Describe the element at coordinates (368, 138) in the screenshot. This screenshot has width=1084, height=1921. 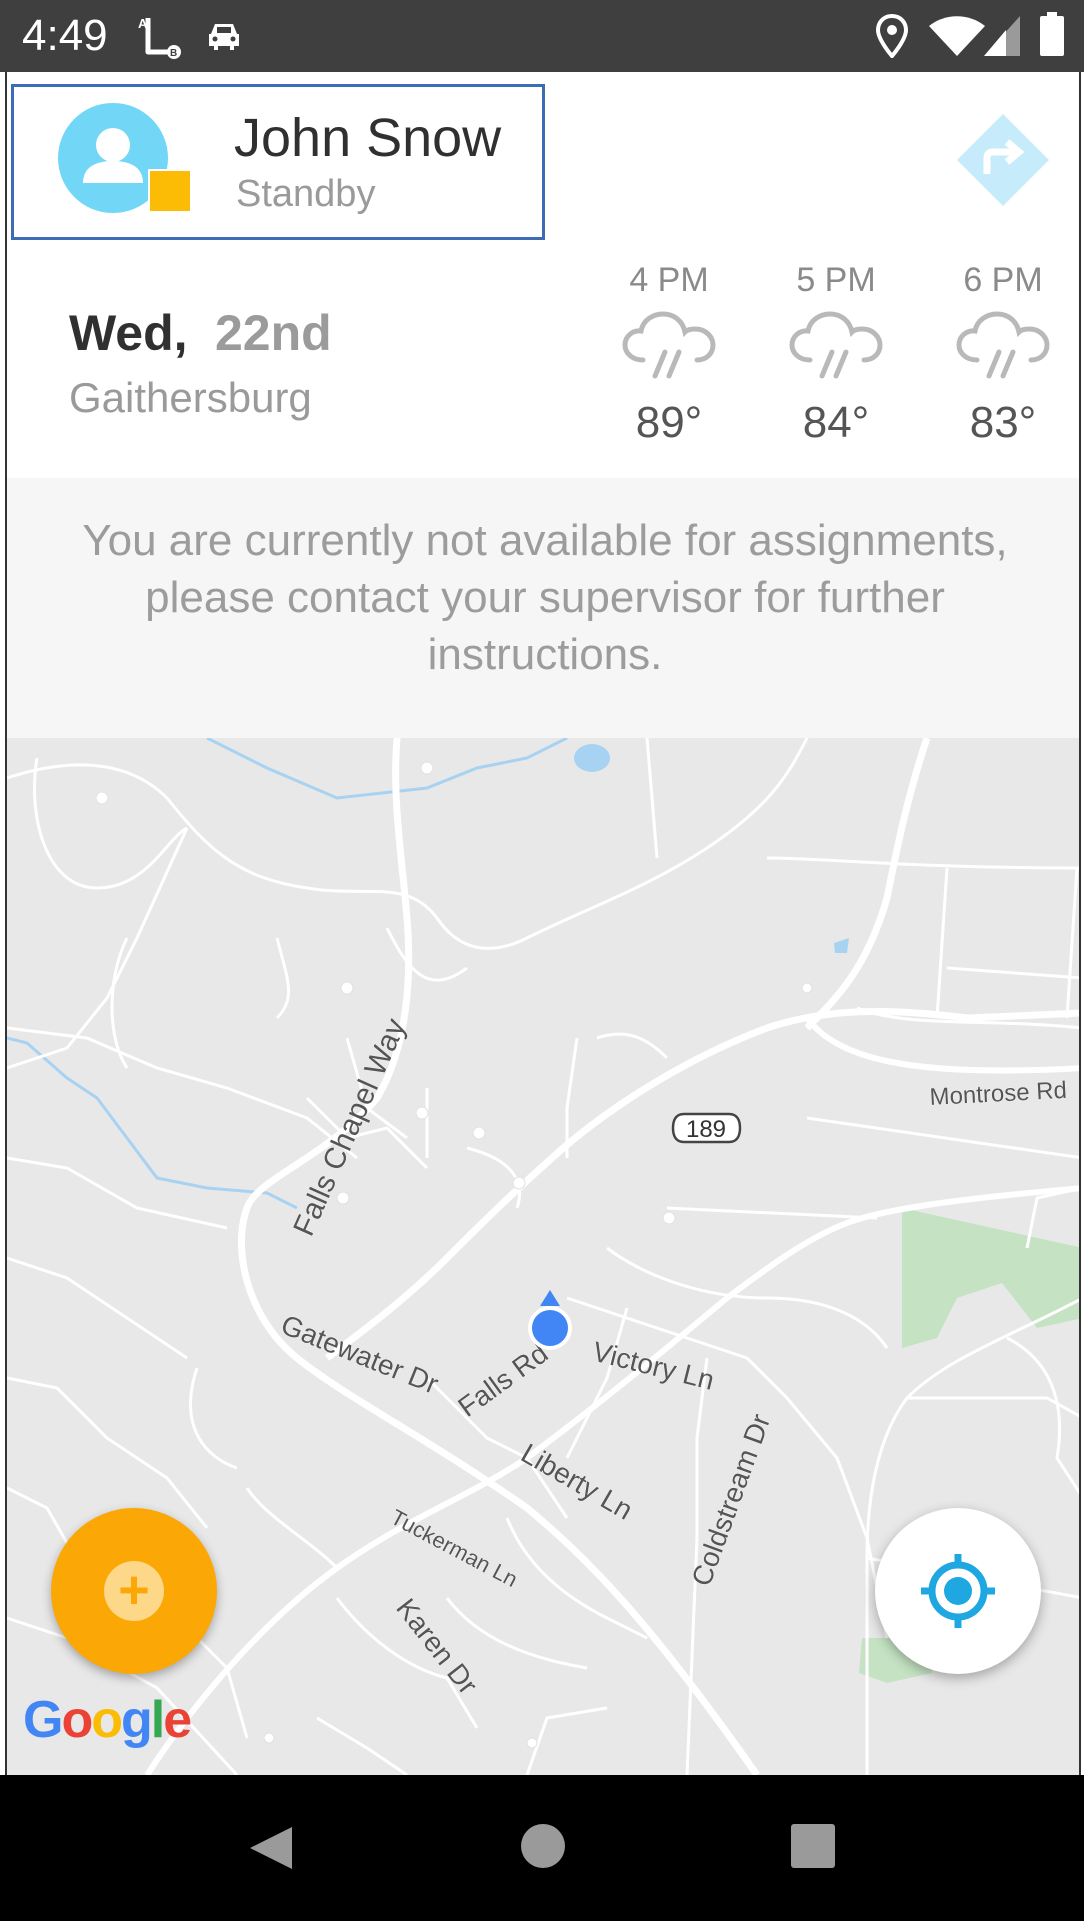
I see `user-name: John Snow` at that location.